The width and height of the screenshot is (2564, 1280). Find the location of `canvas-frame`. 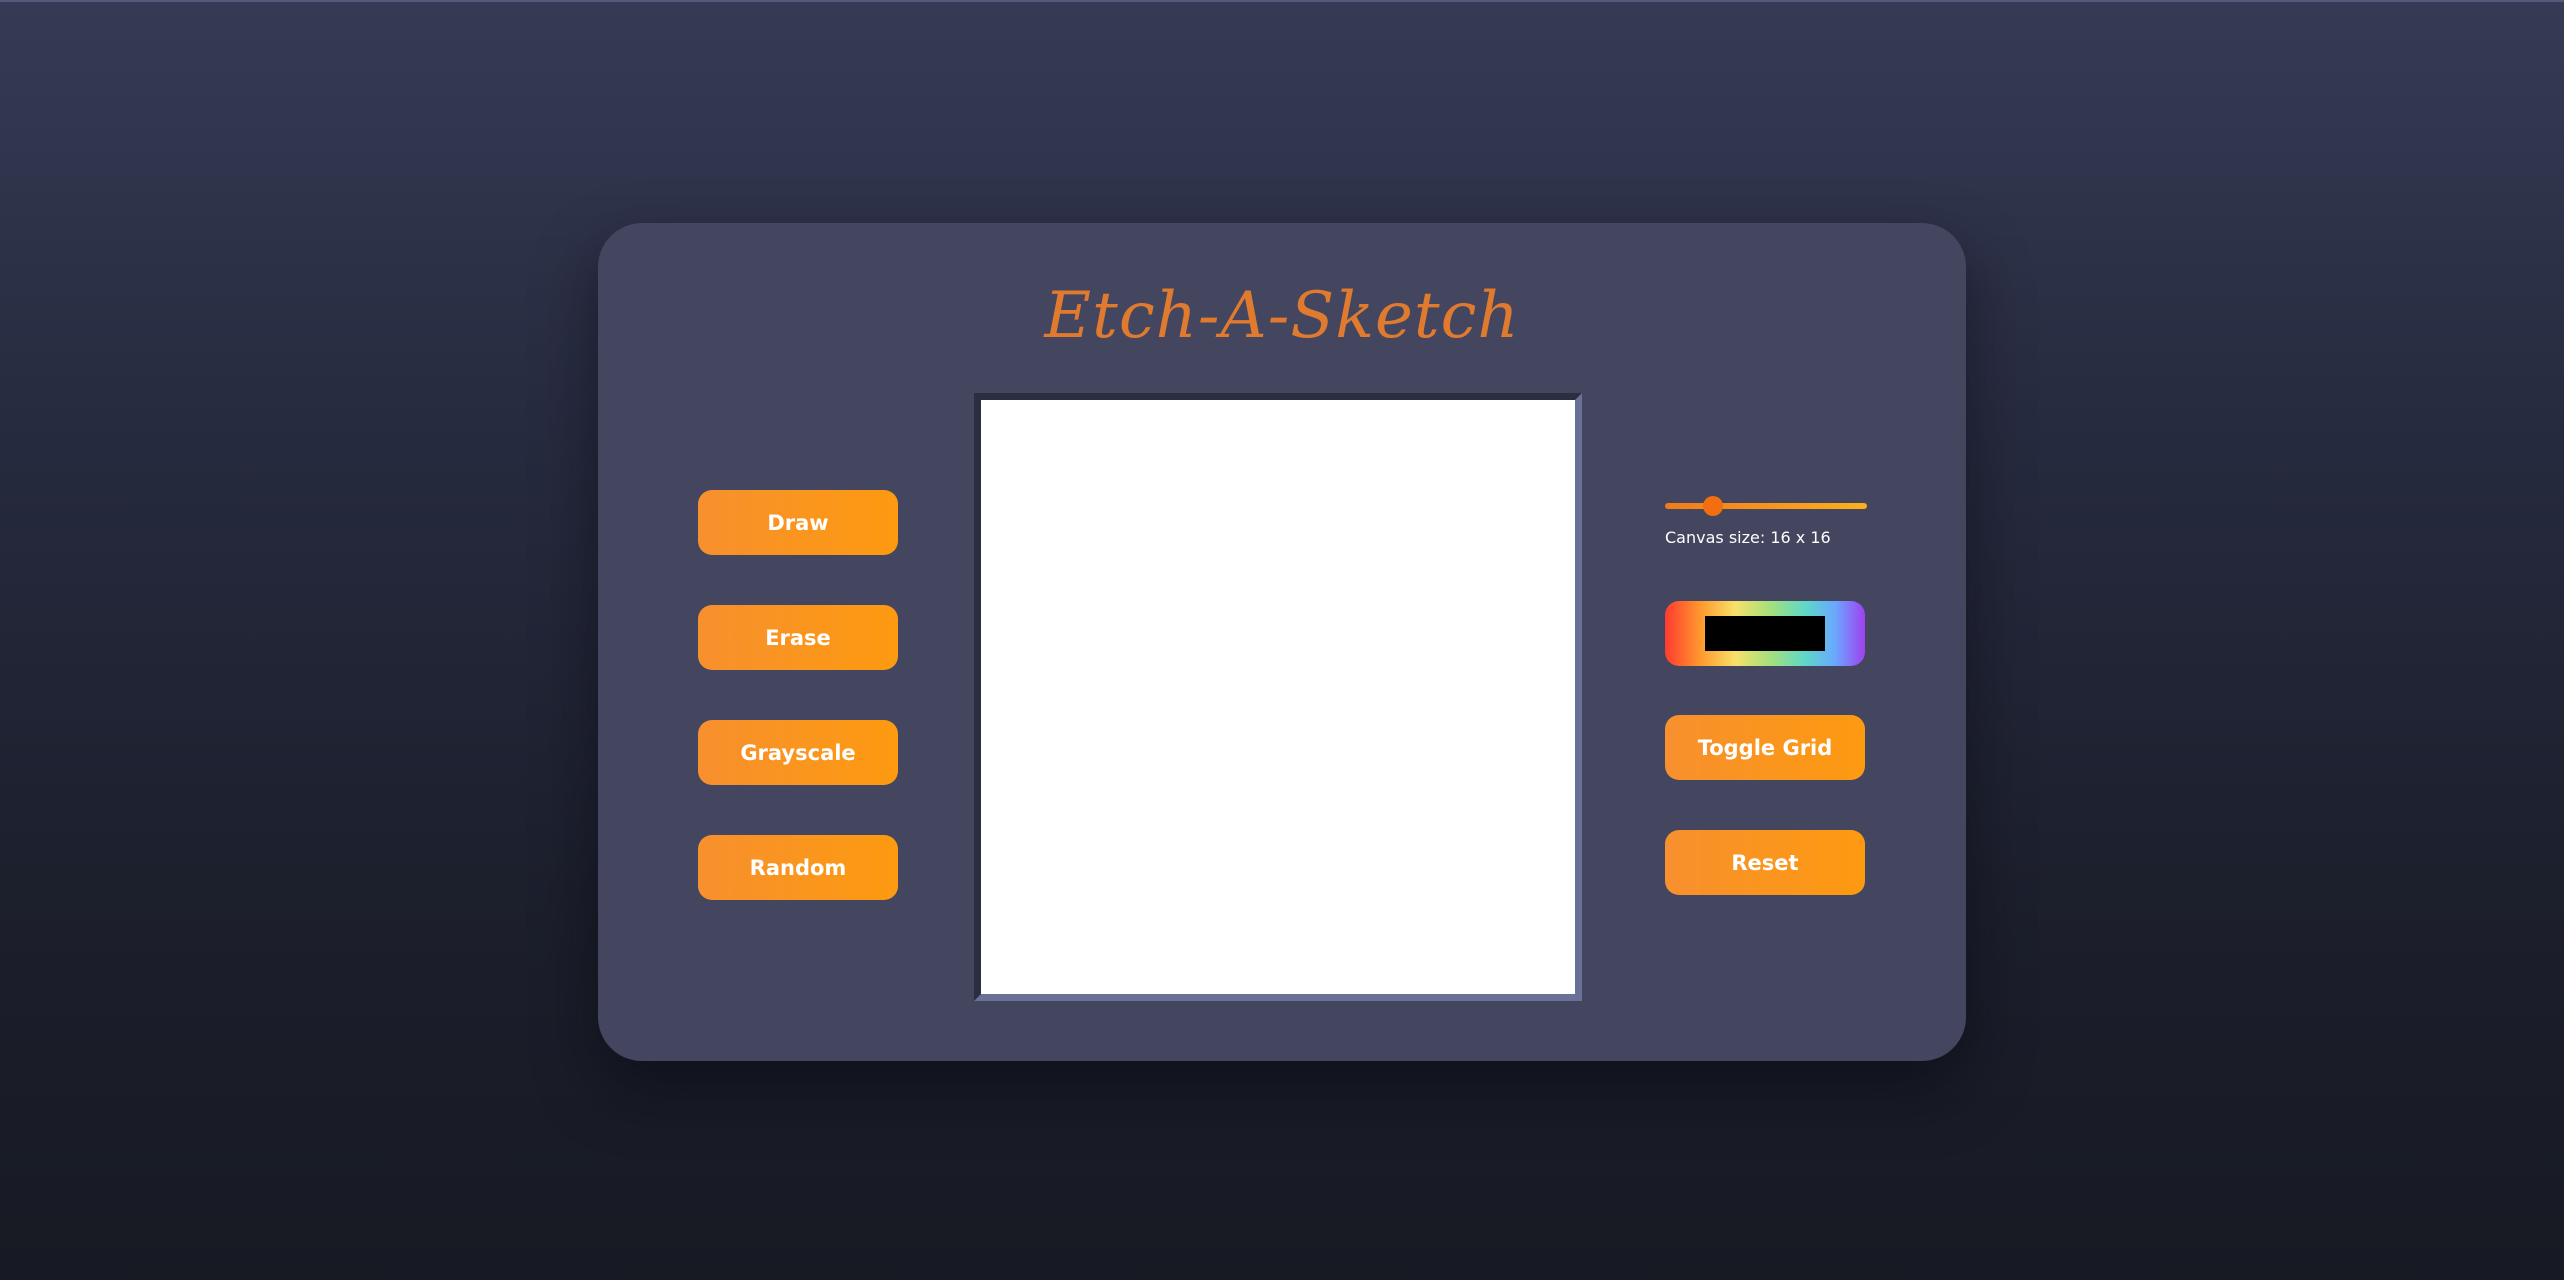

canvas-frame is located at coordinates (1278, 697).